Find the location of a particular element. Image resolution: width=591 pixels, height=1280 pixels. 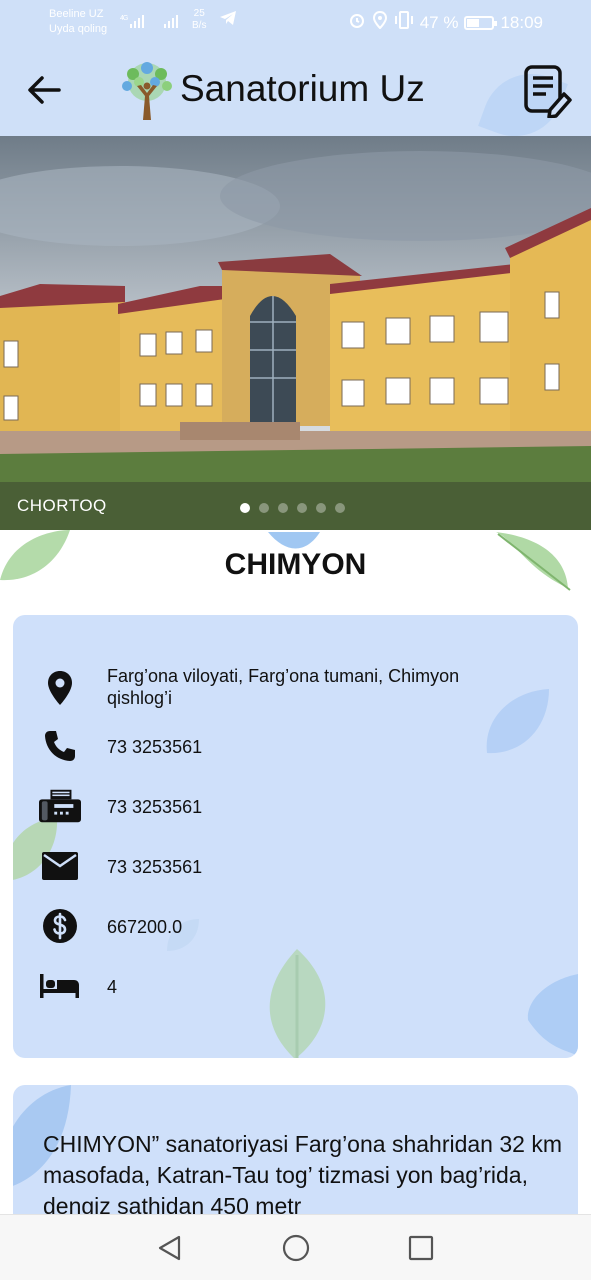

carousel-indicator is located at coordinates (292, 508).